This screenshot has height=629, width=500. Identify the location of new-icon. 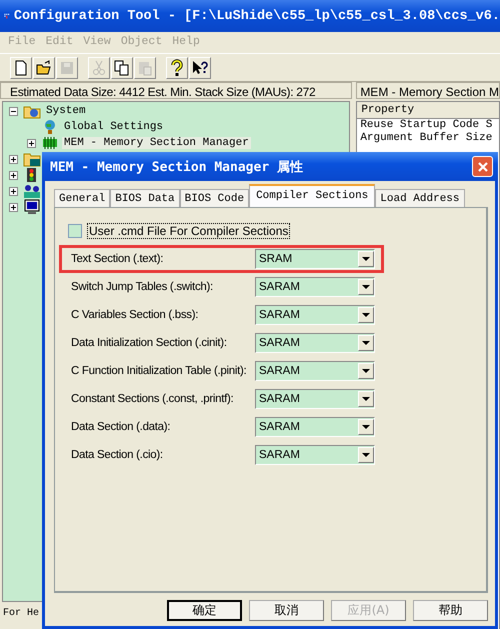
(21, 67).